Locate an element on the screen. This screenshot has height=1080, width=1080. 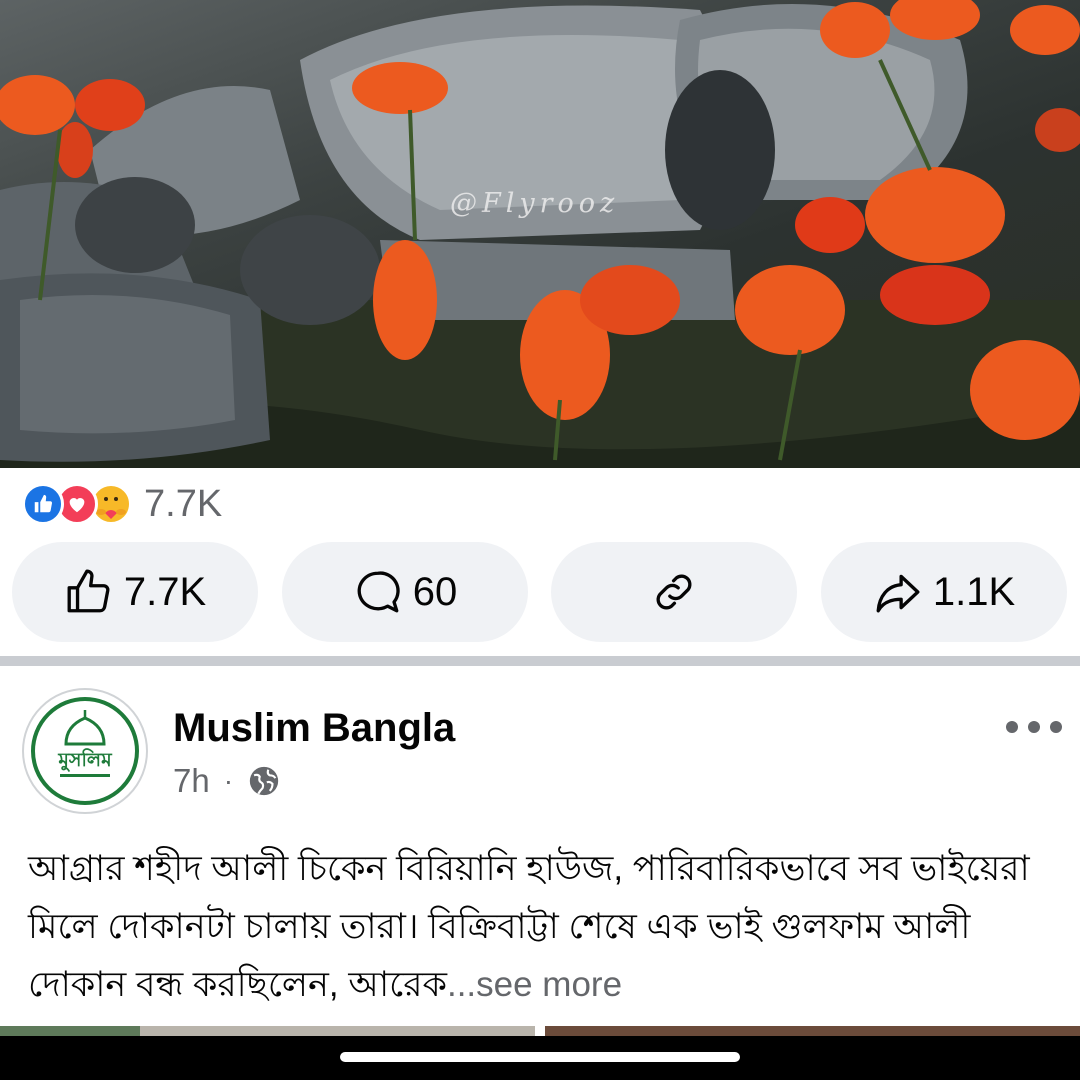
link-icon is located at coordinates (674, 592).